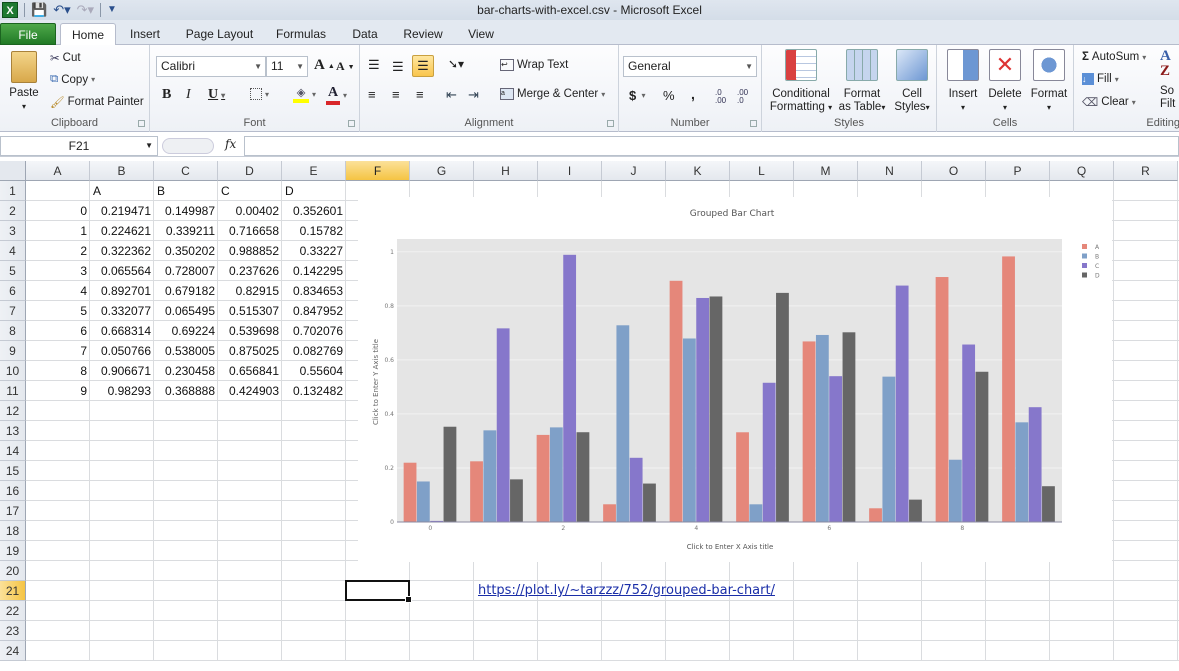 The image size is (1179, 671). What do you see at coordinates (186, 191) in the screenshot?
I see `cell-C1: B` at bounding box center [186, 191].